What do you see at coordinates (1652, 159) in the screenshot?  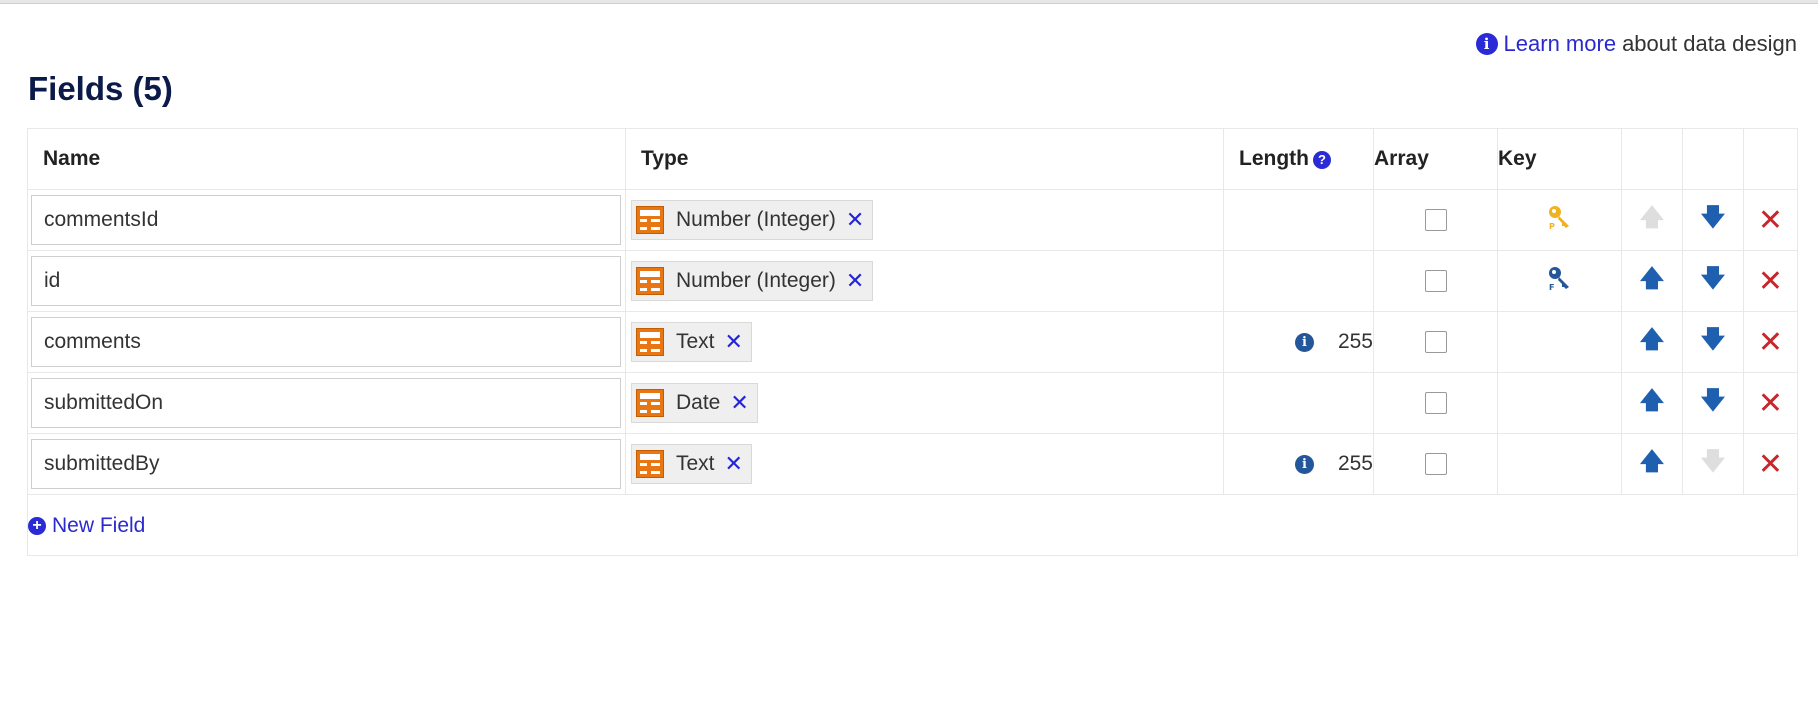 I see `header-move-up` at bounding box center [1652, 159].